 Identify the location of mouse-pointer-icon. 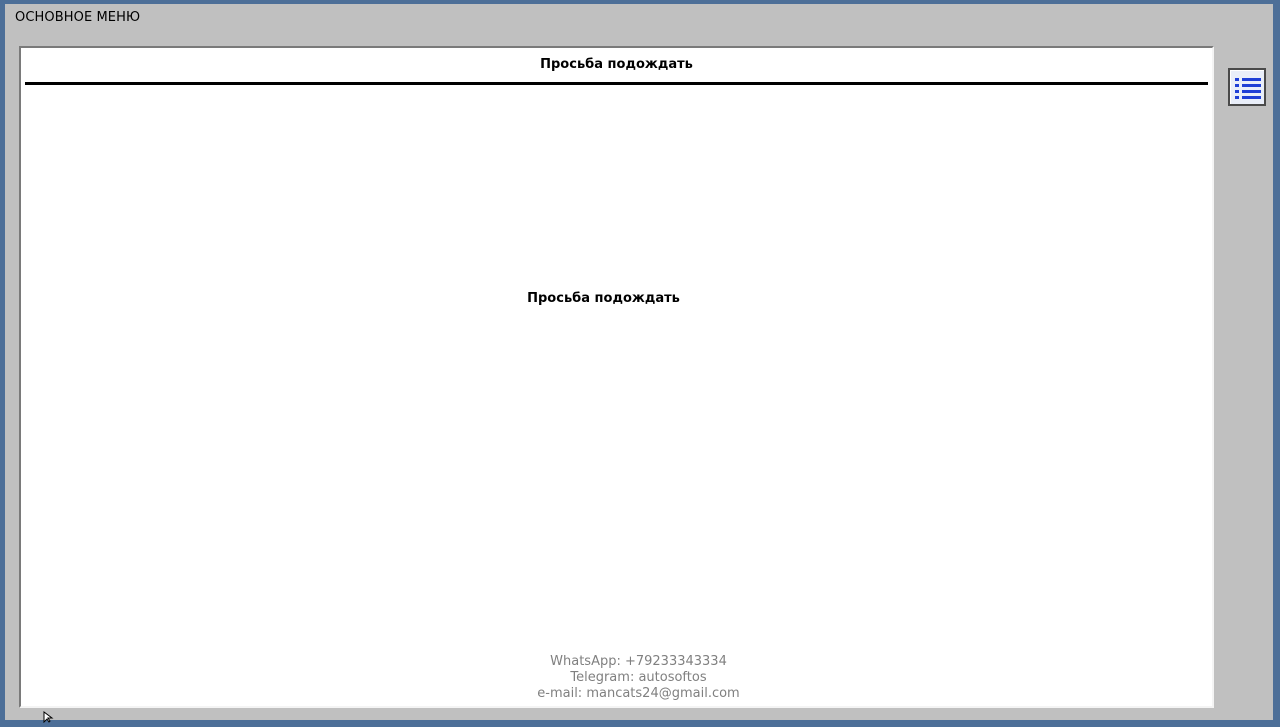
(49, 717).